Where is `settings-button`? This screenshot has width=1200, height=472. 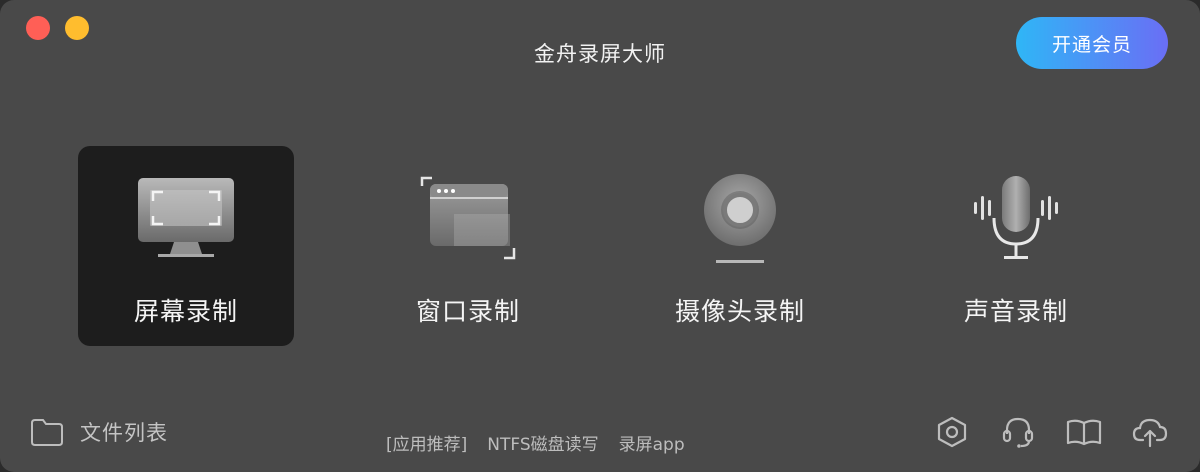
settings-button is located at coordinates (952, 432).